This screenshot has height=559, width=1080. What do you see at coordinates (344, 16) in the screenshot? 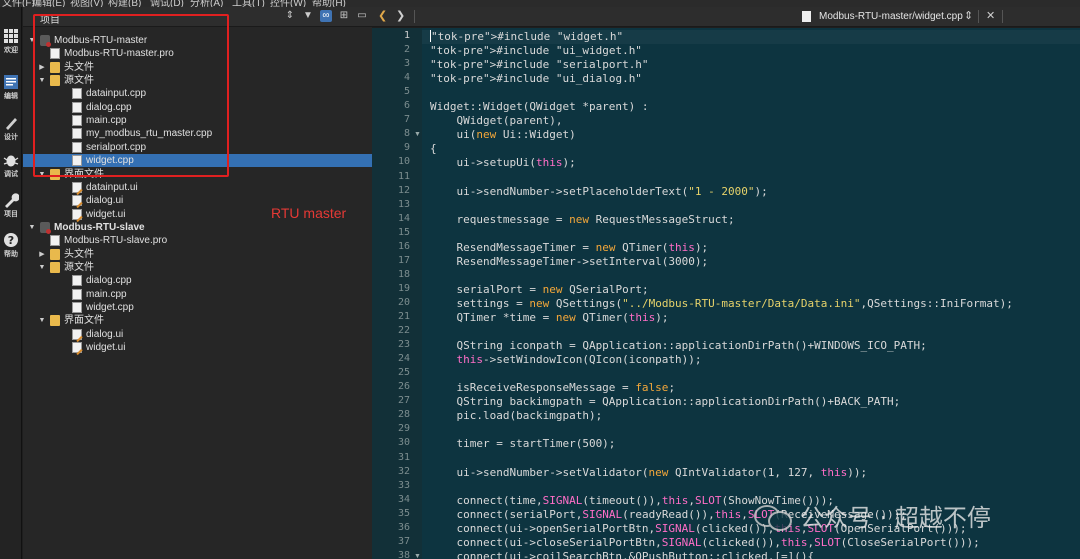
I see `split-icon: ⊞` at bounding box center [344, 16].